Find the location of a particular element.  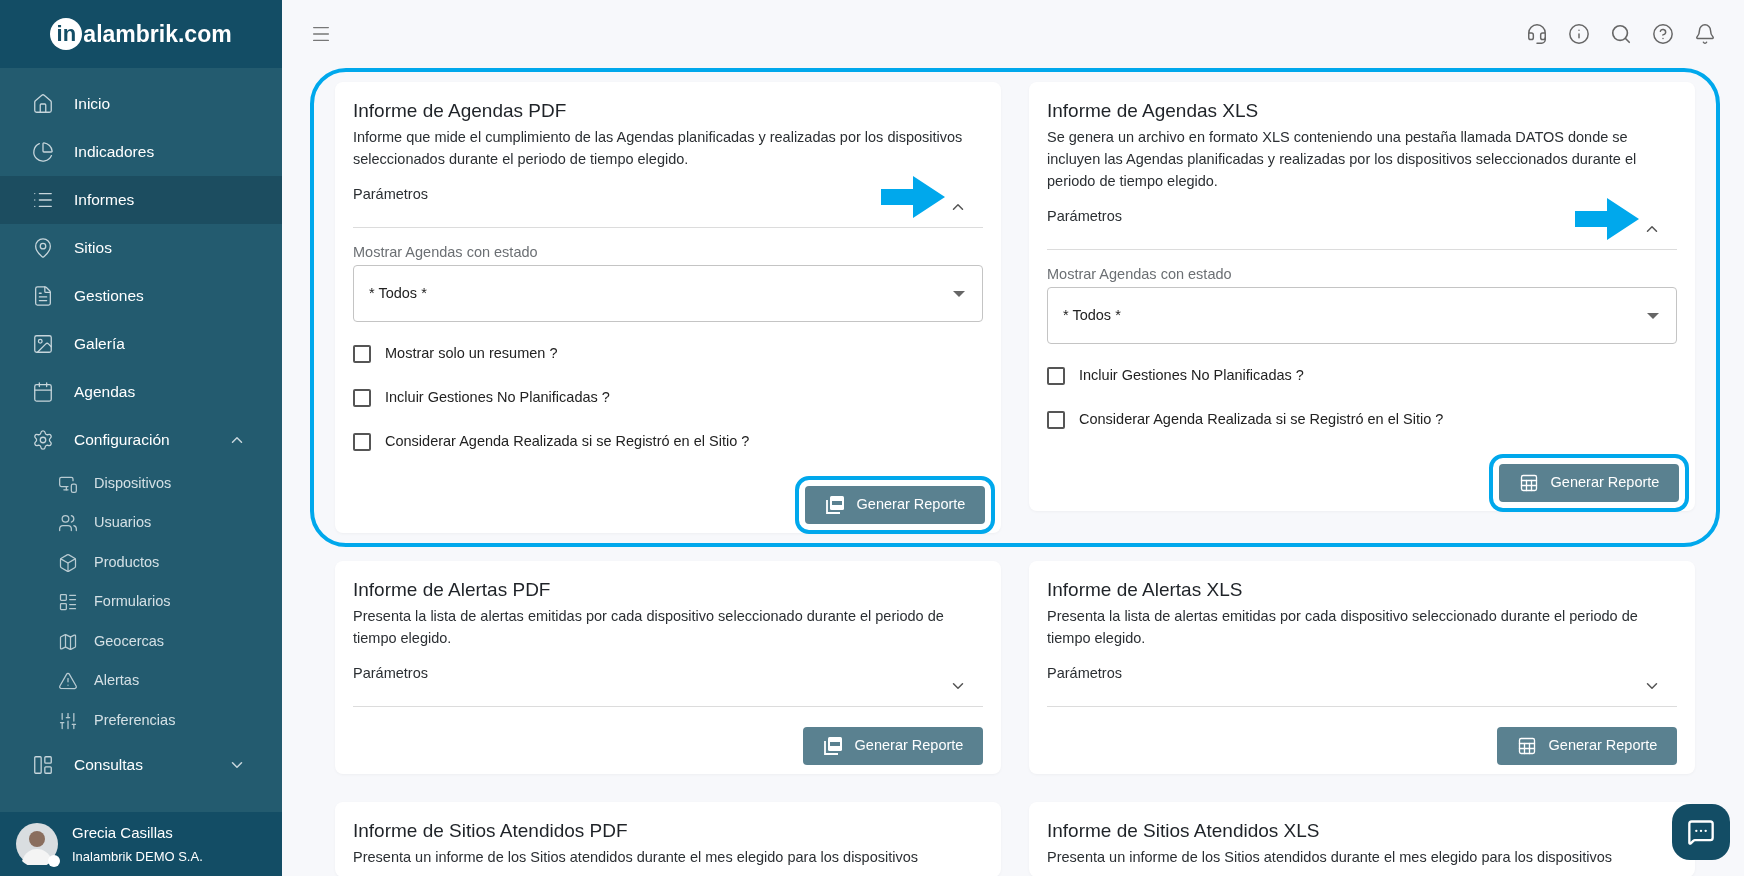

sidebar-item: Gestiones is located at coordinates (141, 296).